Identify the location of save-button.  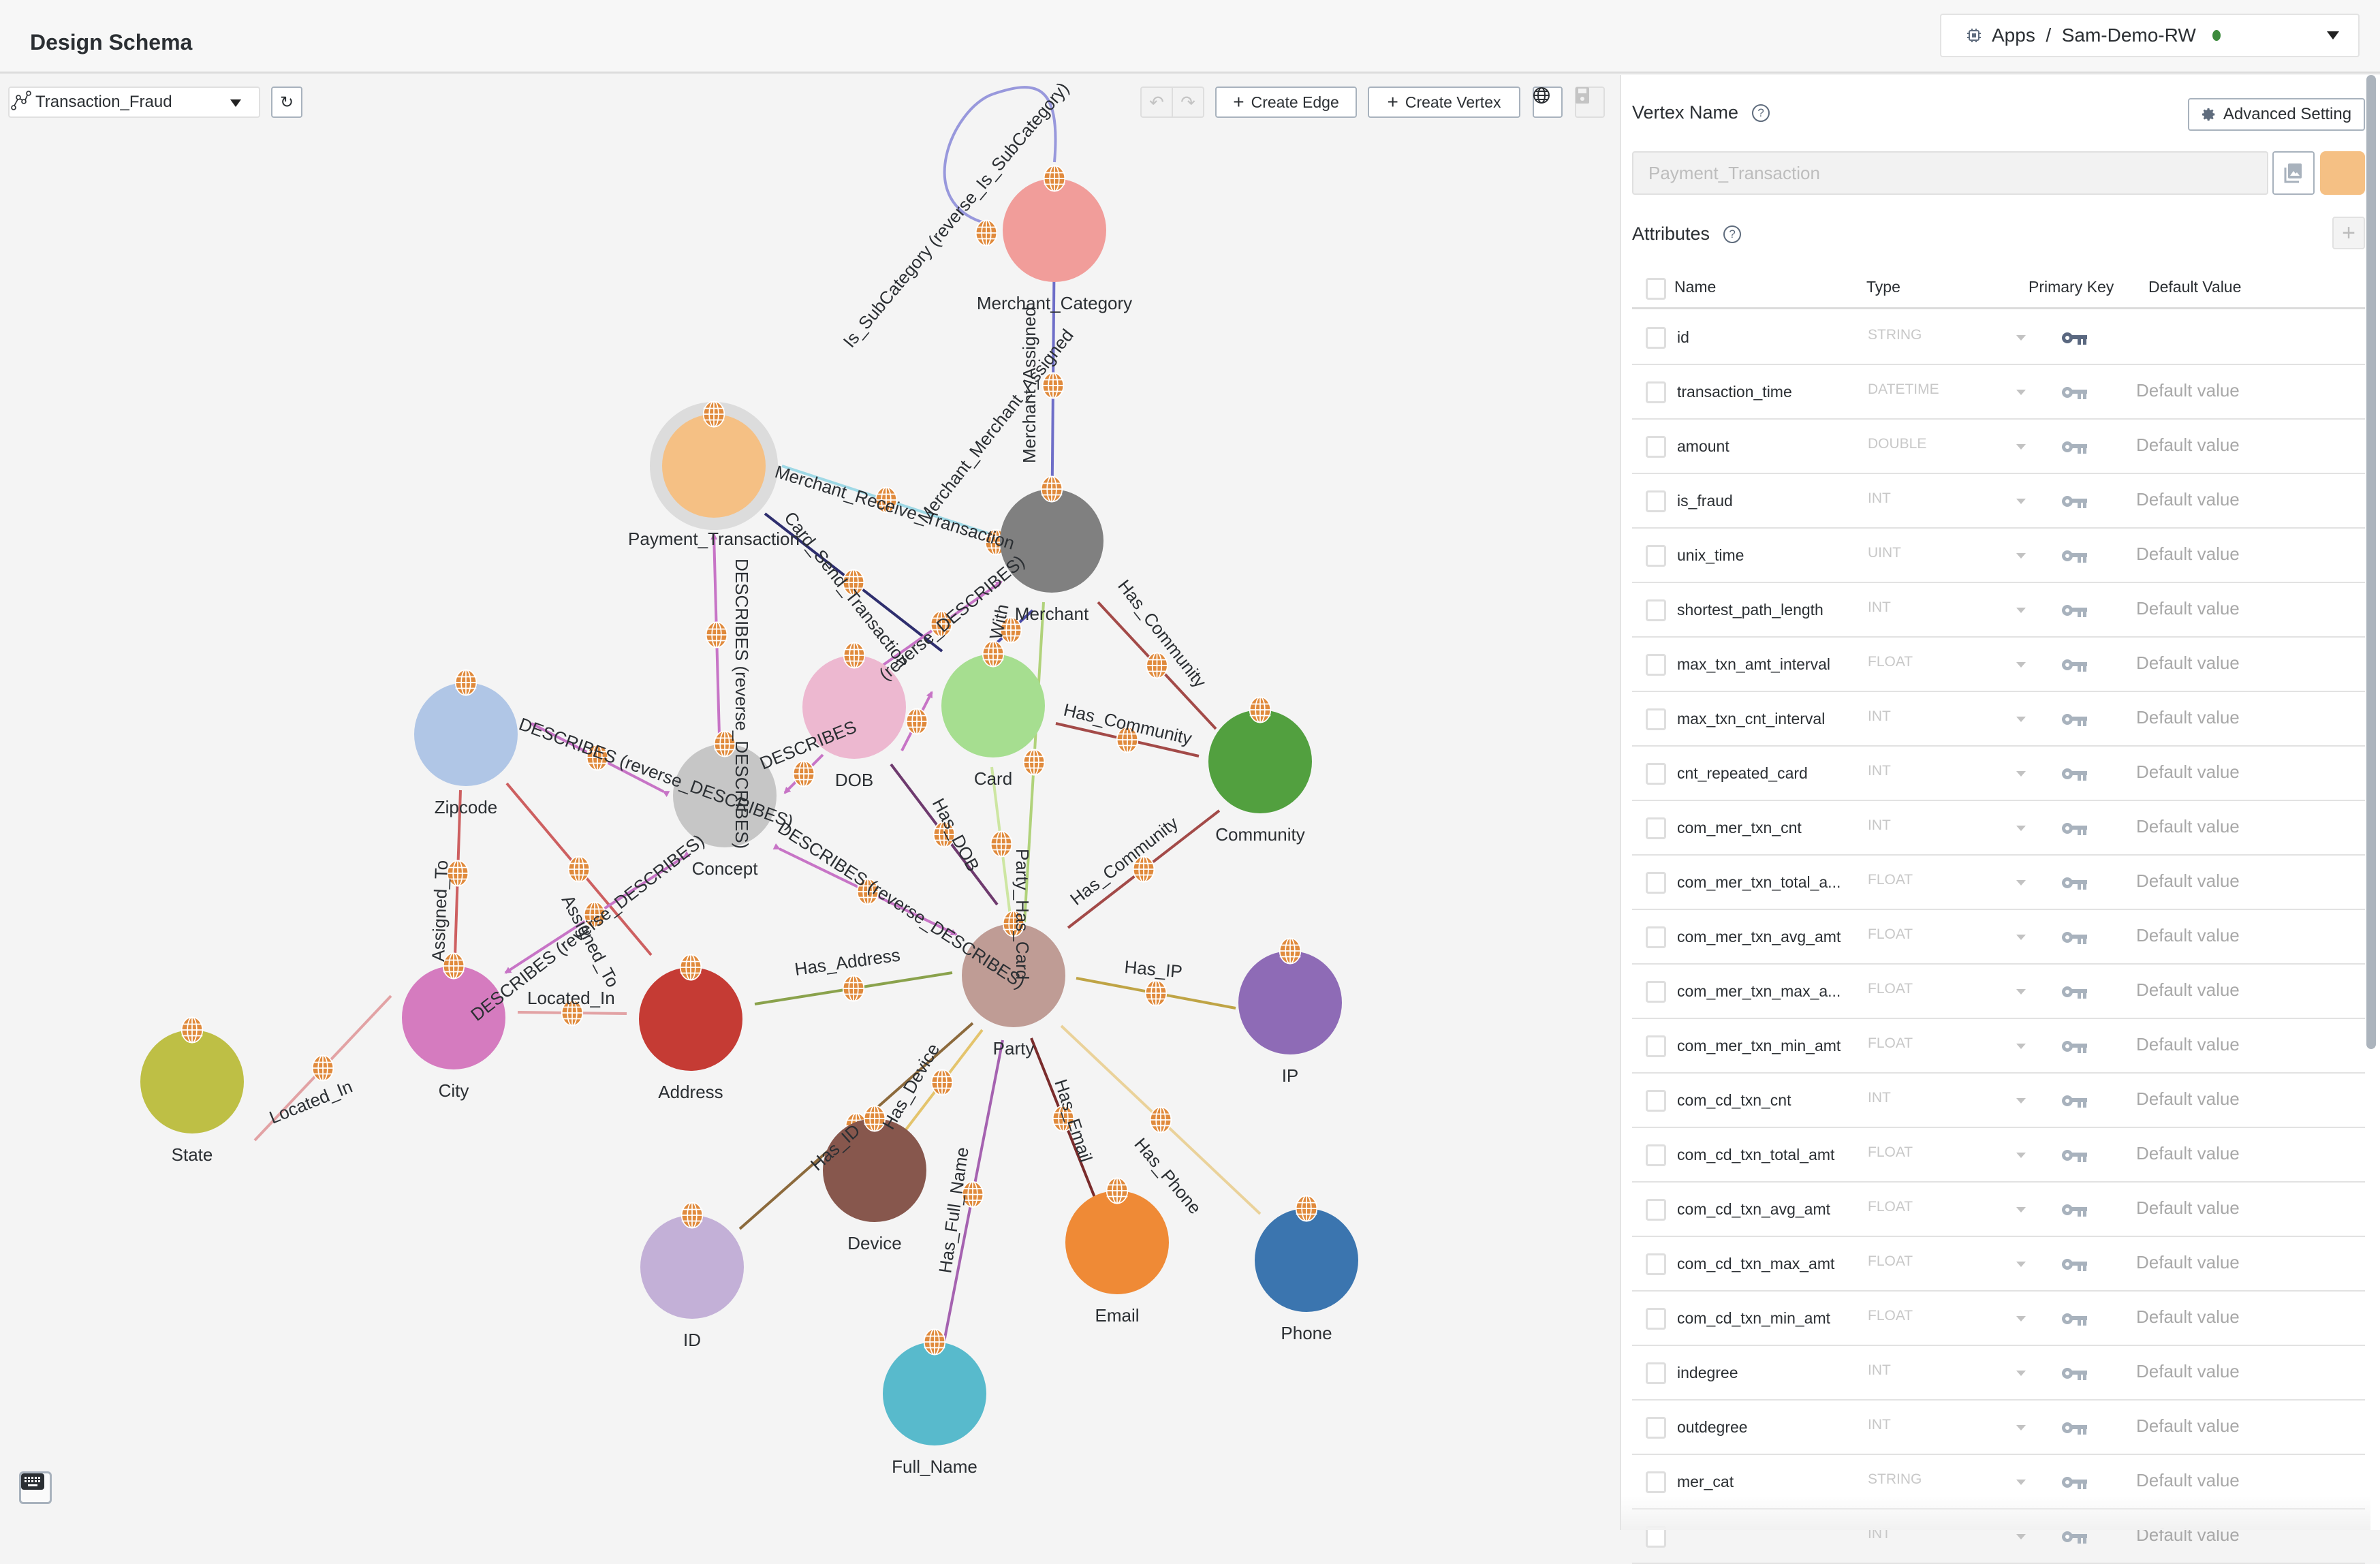
(1590, 102).